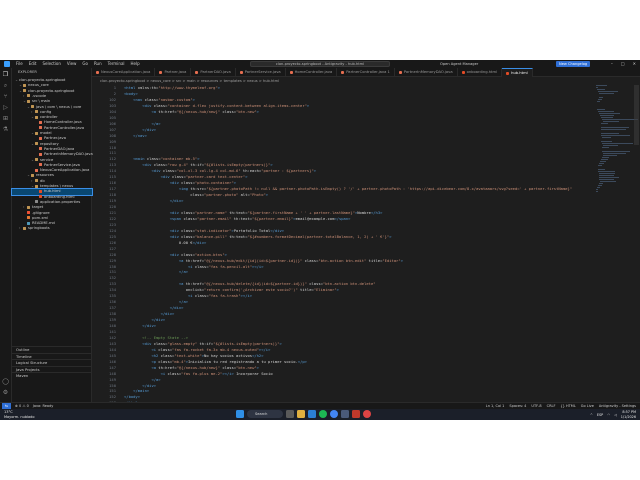 This screenshot has width=640, height=480. I want to click on menu-edit: Edit, so click(33, 64).